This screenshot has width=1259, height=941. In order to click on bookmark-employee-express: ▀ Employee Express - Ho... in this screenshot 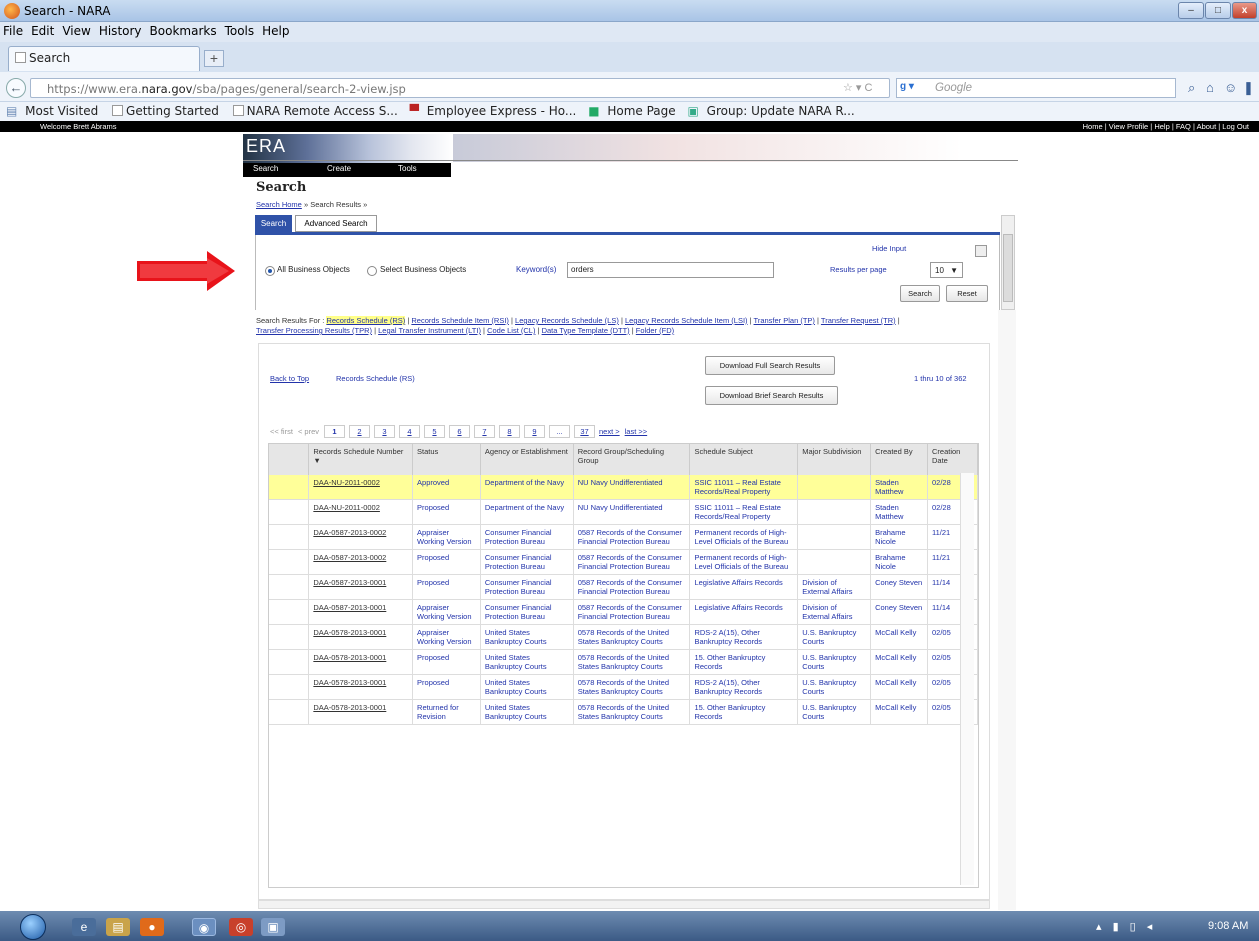, I will do `click(495, 111)`.